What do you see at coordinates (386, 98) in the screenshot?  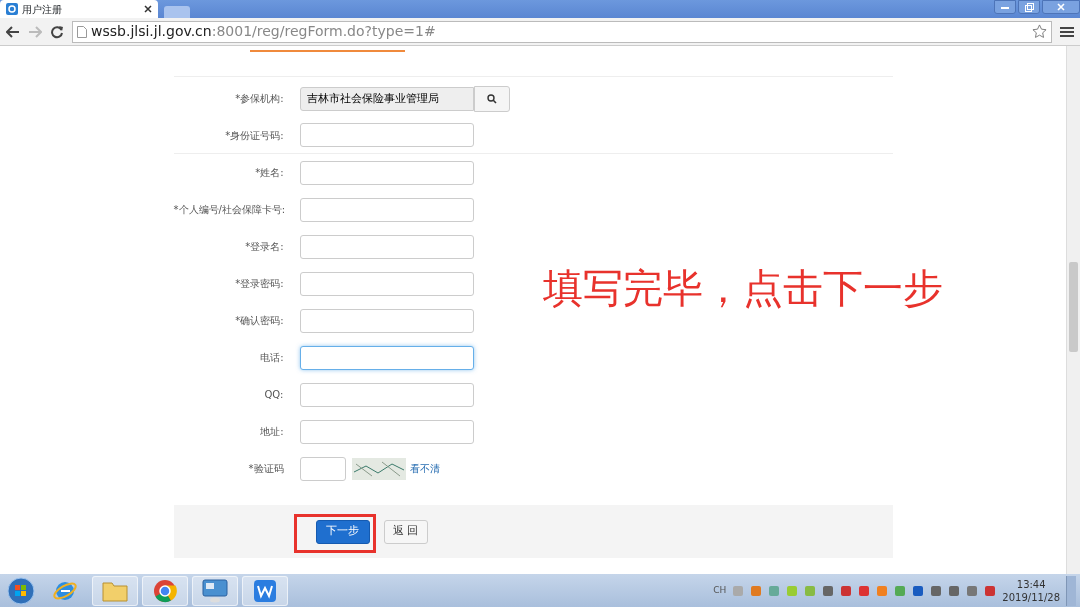 I see `select-field: 吉林市社会保险事业管理局` at bounding box center [386, 98].